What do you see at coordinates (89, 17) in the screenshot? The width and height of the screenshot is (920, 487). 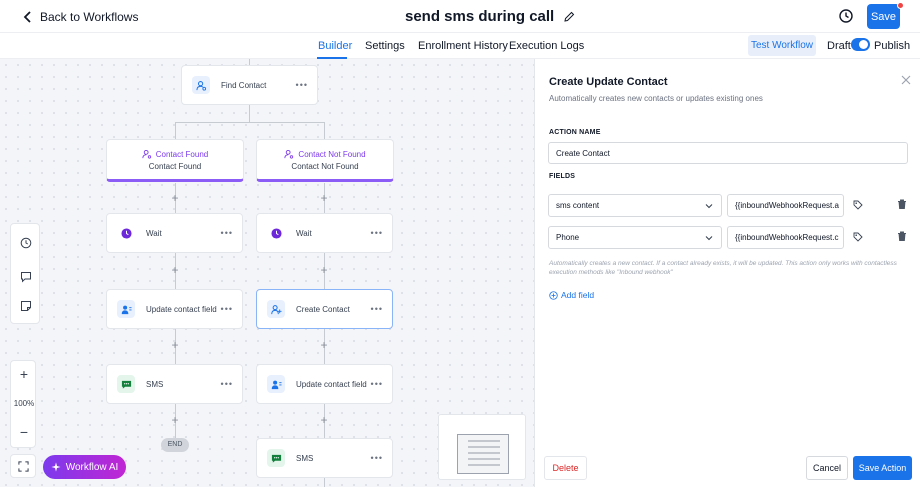 I see `back-label: Back to Workflows` at bounding box center [89, 17].